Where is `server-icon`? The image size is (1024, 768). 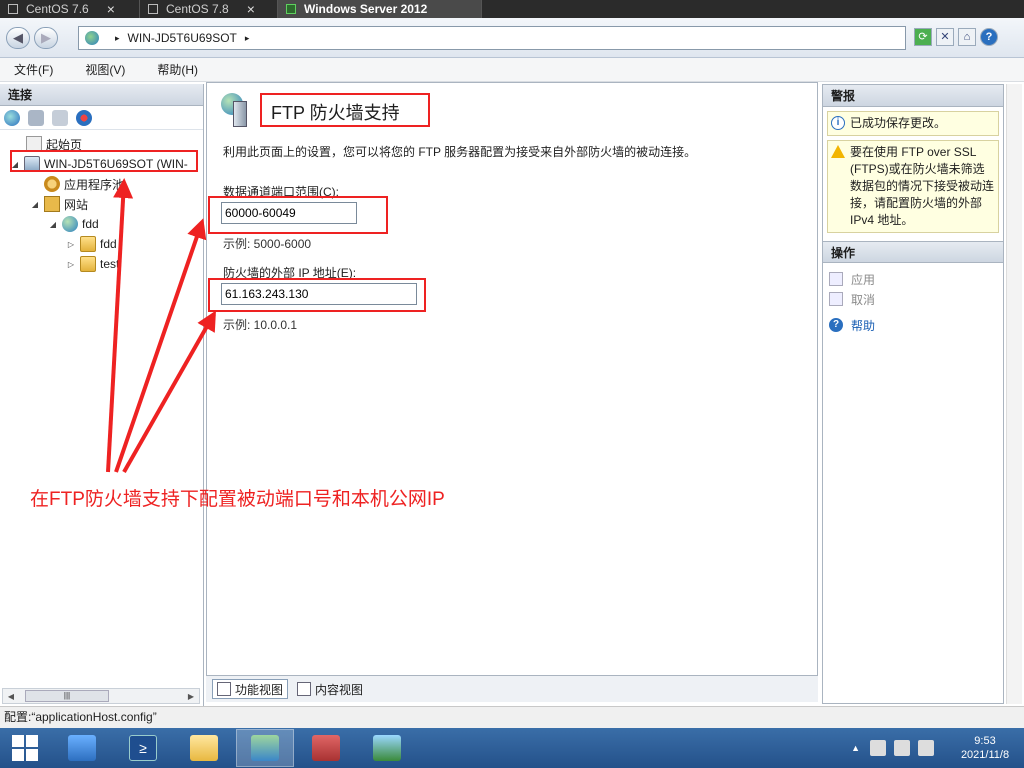 server-icon is located at coordinates (32, 164).